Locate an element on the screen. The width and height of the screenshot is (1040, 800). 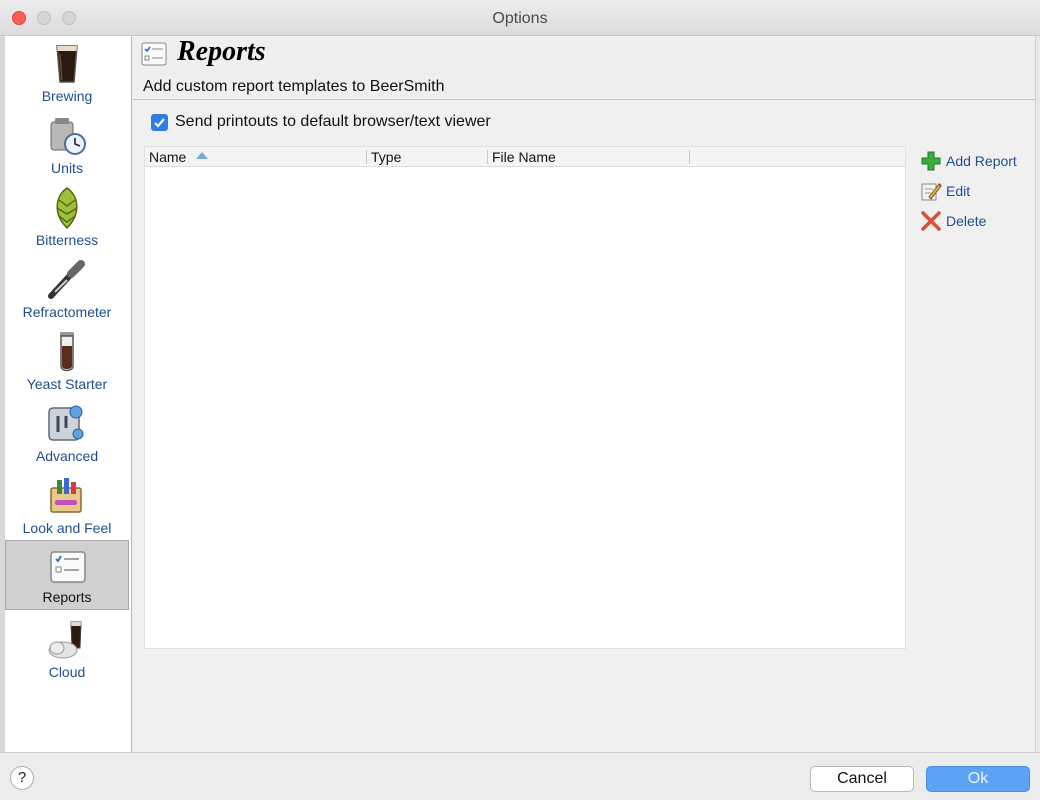
edit-label: Edit is located at coordinates (958, 191).